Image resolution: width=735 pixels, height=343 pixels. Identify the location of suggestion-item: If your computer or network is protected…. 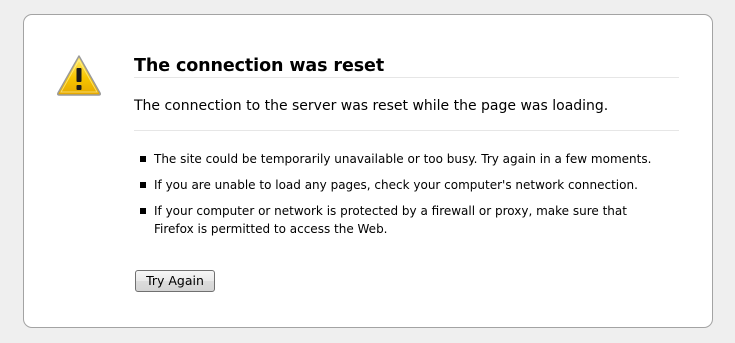
(394, 220).